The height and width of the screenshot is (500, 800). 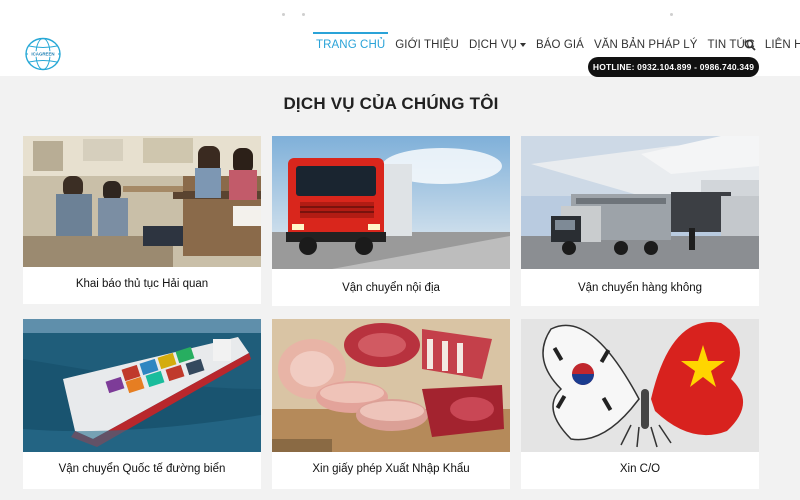 I want to click on meat-photo, so click(x=391, y=385).